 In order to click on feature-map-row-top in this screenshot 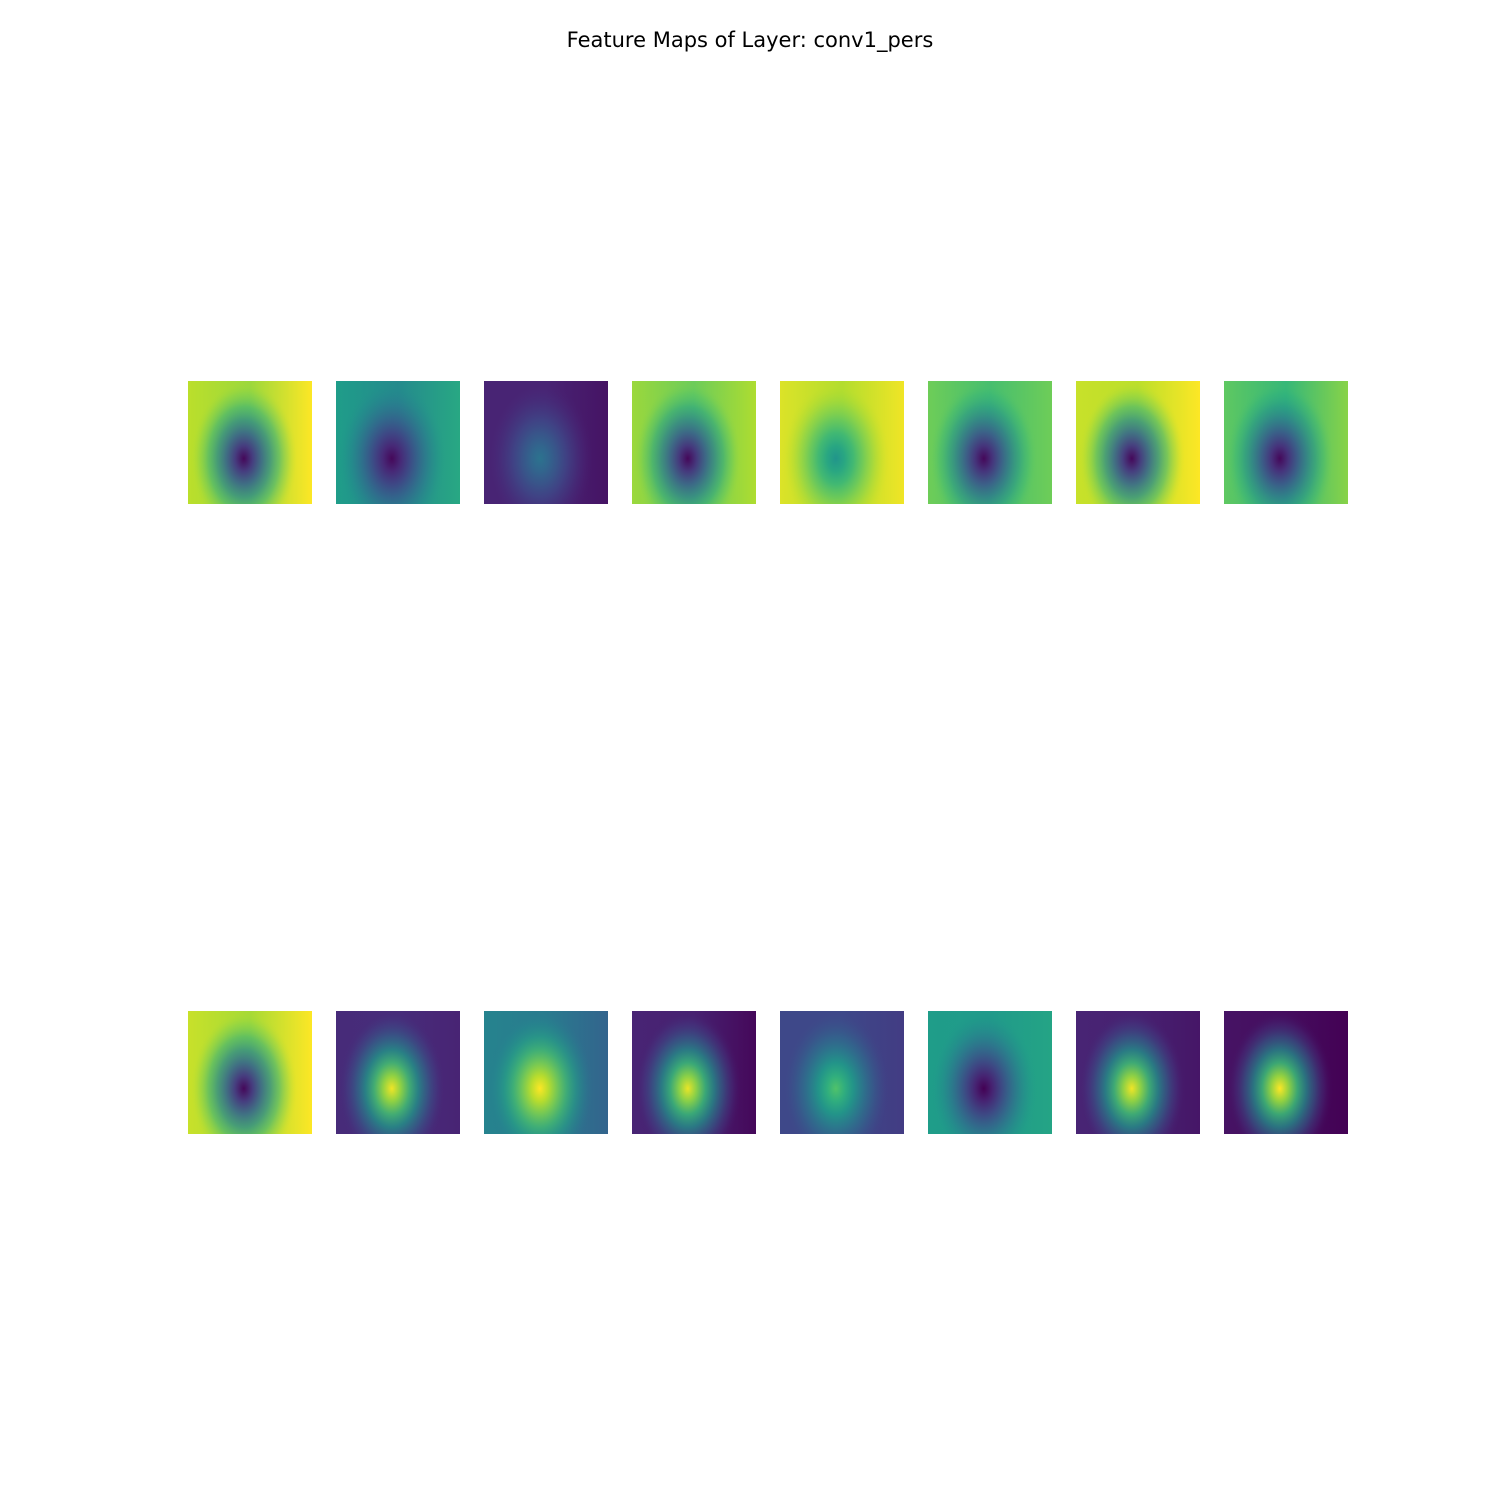, I will do `click(769, 442)`.